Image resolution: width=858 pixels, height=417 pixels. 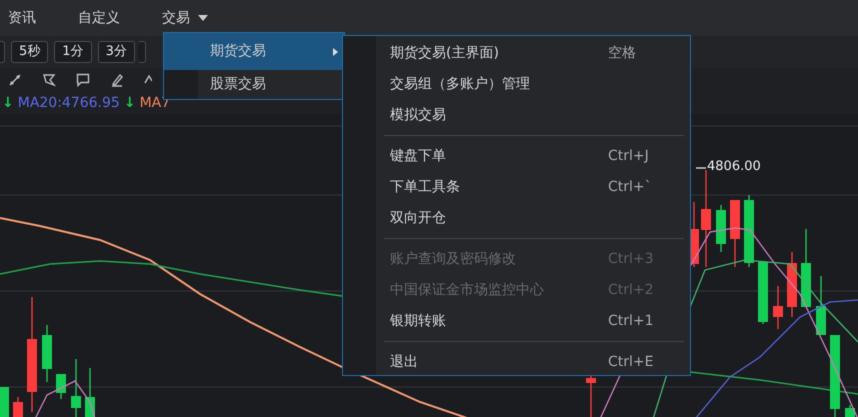 What do you see at coordinates (15, 80) in the screenshot?
I see `line-tool-icon` at bounding box center [15, 80].